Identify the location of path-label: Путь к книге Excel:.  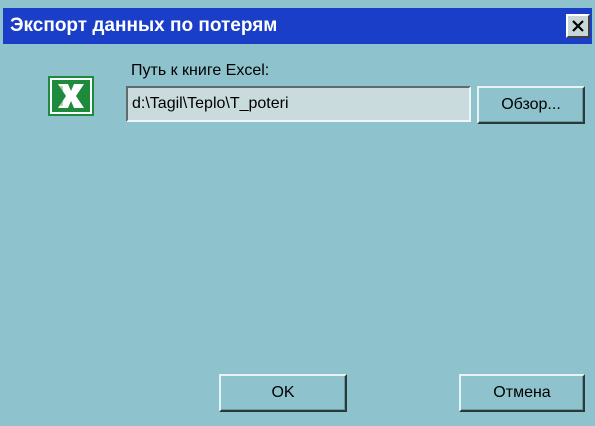
(200, 70).